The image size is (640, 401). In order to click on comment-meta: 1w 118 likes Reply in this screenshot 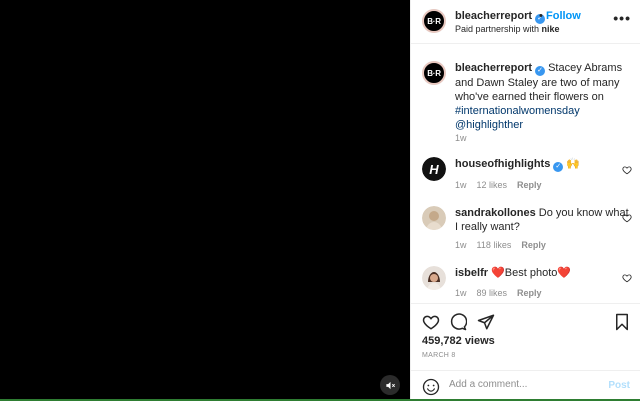, I will do `click(505, 245)`.